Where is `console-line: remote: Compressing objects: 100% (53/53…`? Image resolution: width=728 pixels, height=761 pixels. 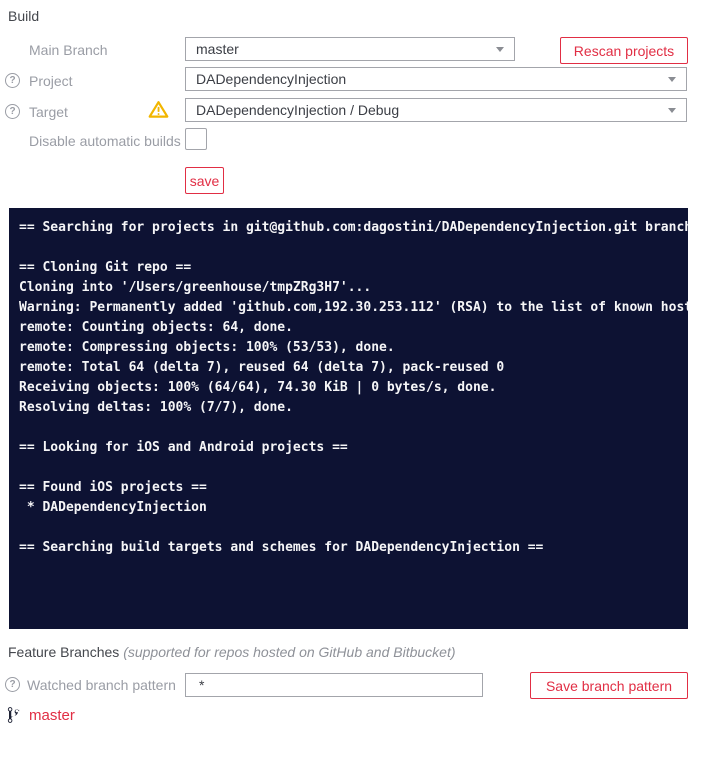 console-line: remote: Compressing objects: 100% (53/53… is located at coordinates (207, 347).